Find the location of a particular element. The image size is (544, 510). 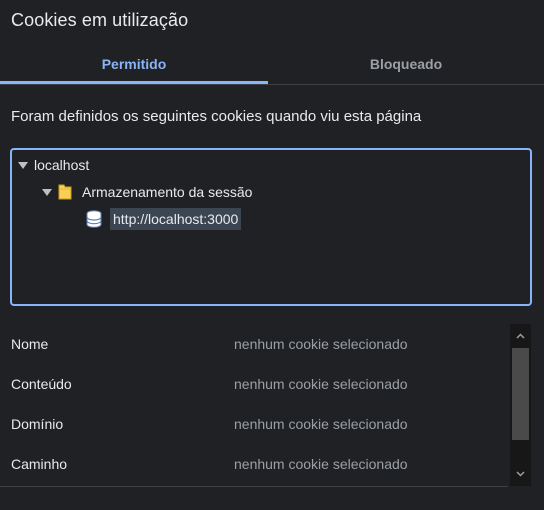

detail-row-nome: Nome nenhum cookie selecionado is located at coordinates (254, 344).